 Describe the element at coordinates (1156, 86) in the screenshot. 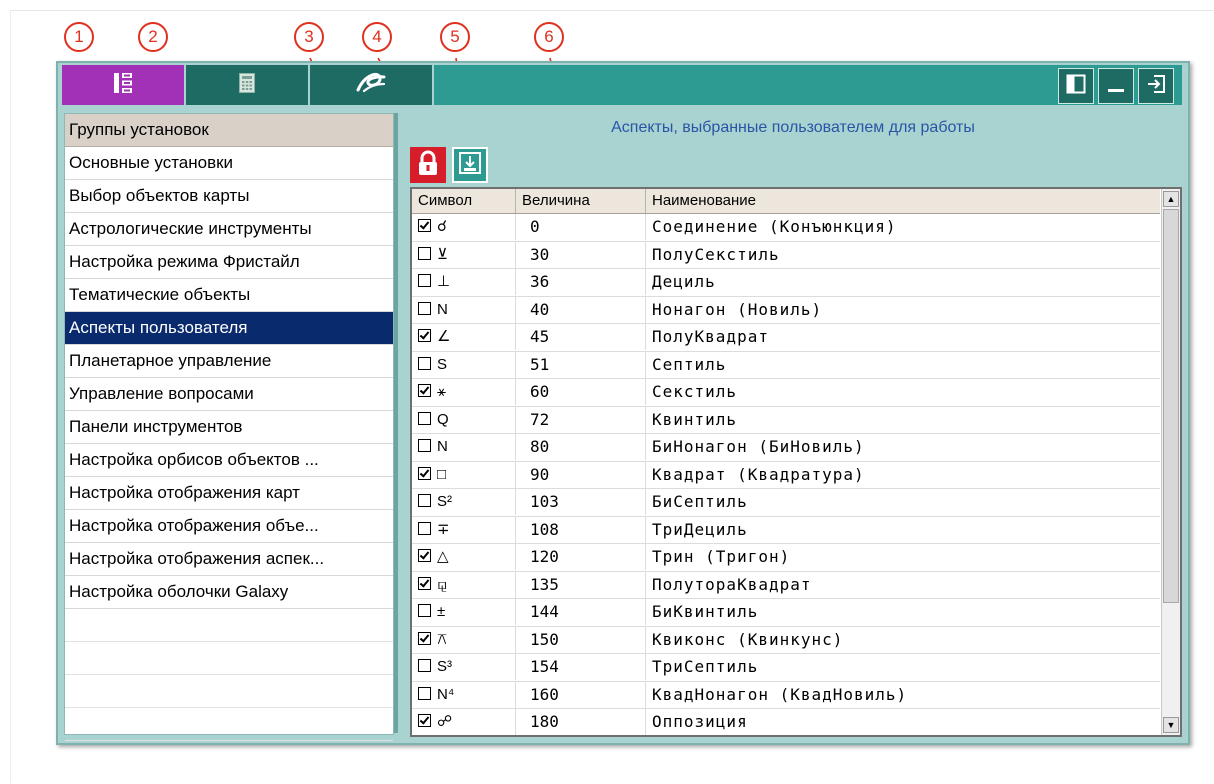

I see `exit-button` at that location.